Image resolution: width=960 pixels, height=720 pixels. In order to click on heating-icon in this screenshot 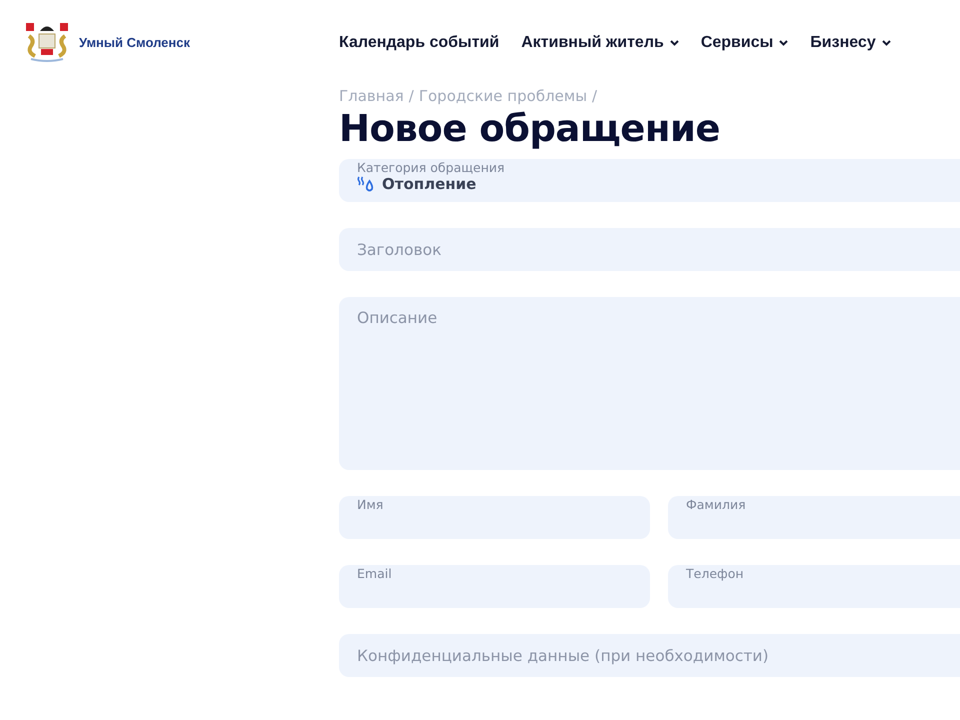, I will do `click(366, 184)`.